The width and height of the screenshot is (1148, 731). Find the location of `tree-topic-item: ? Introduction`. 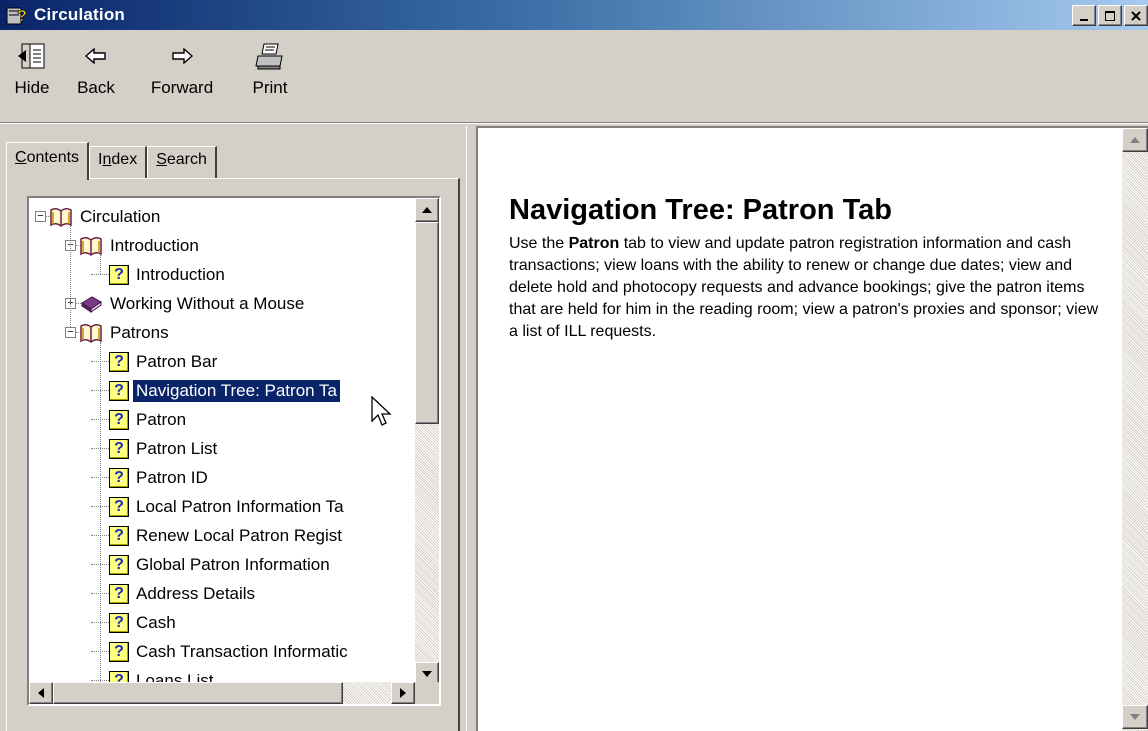

tree-topic-item: ? Introduction is located at coordinates (168, 274).